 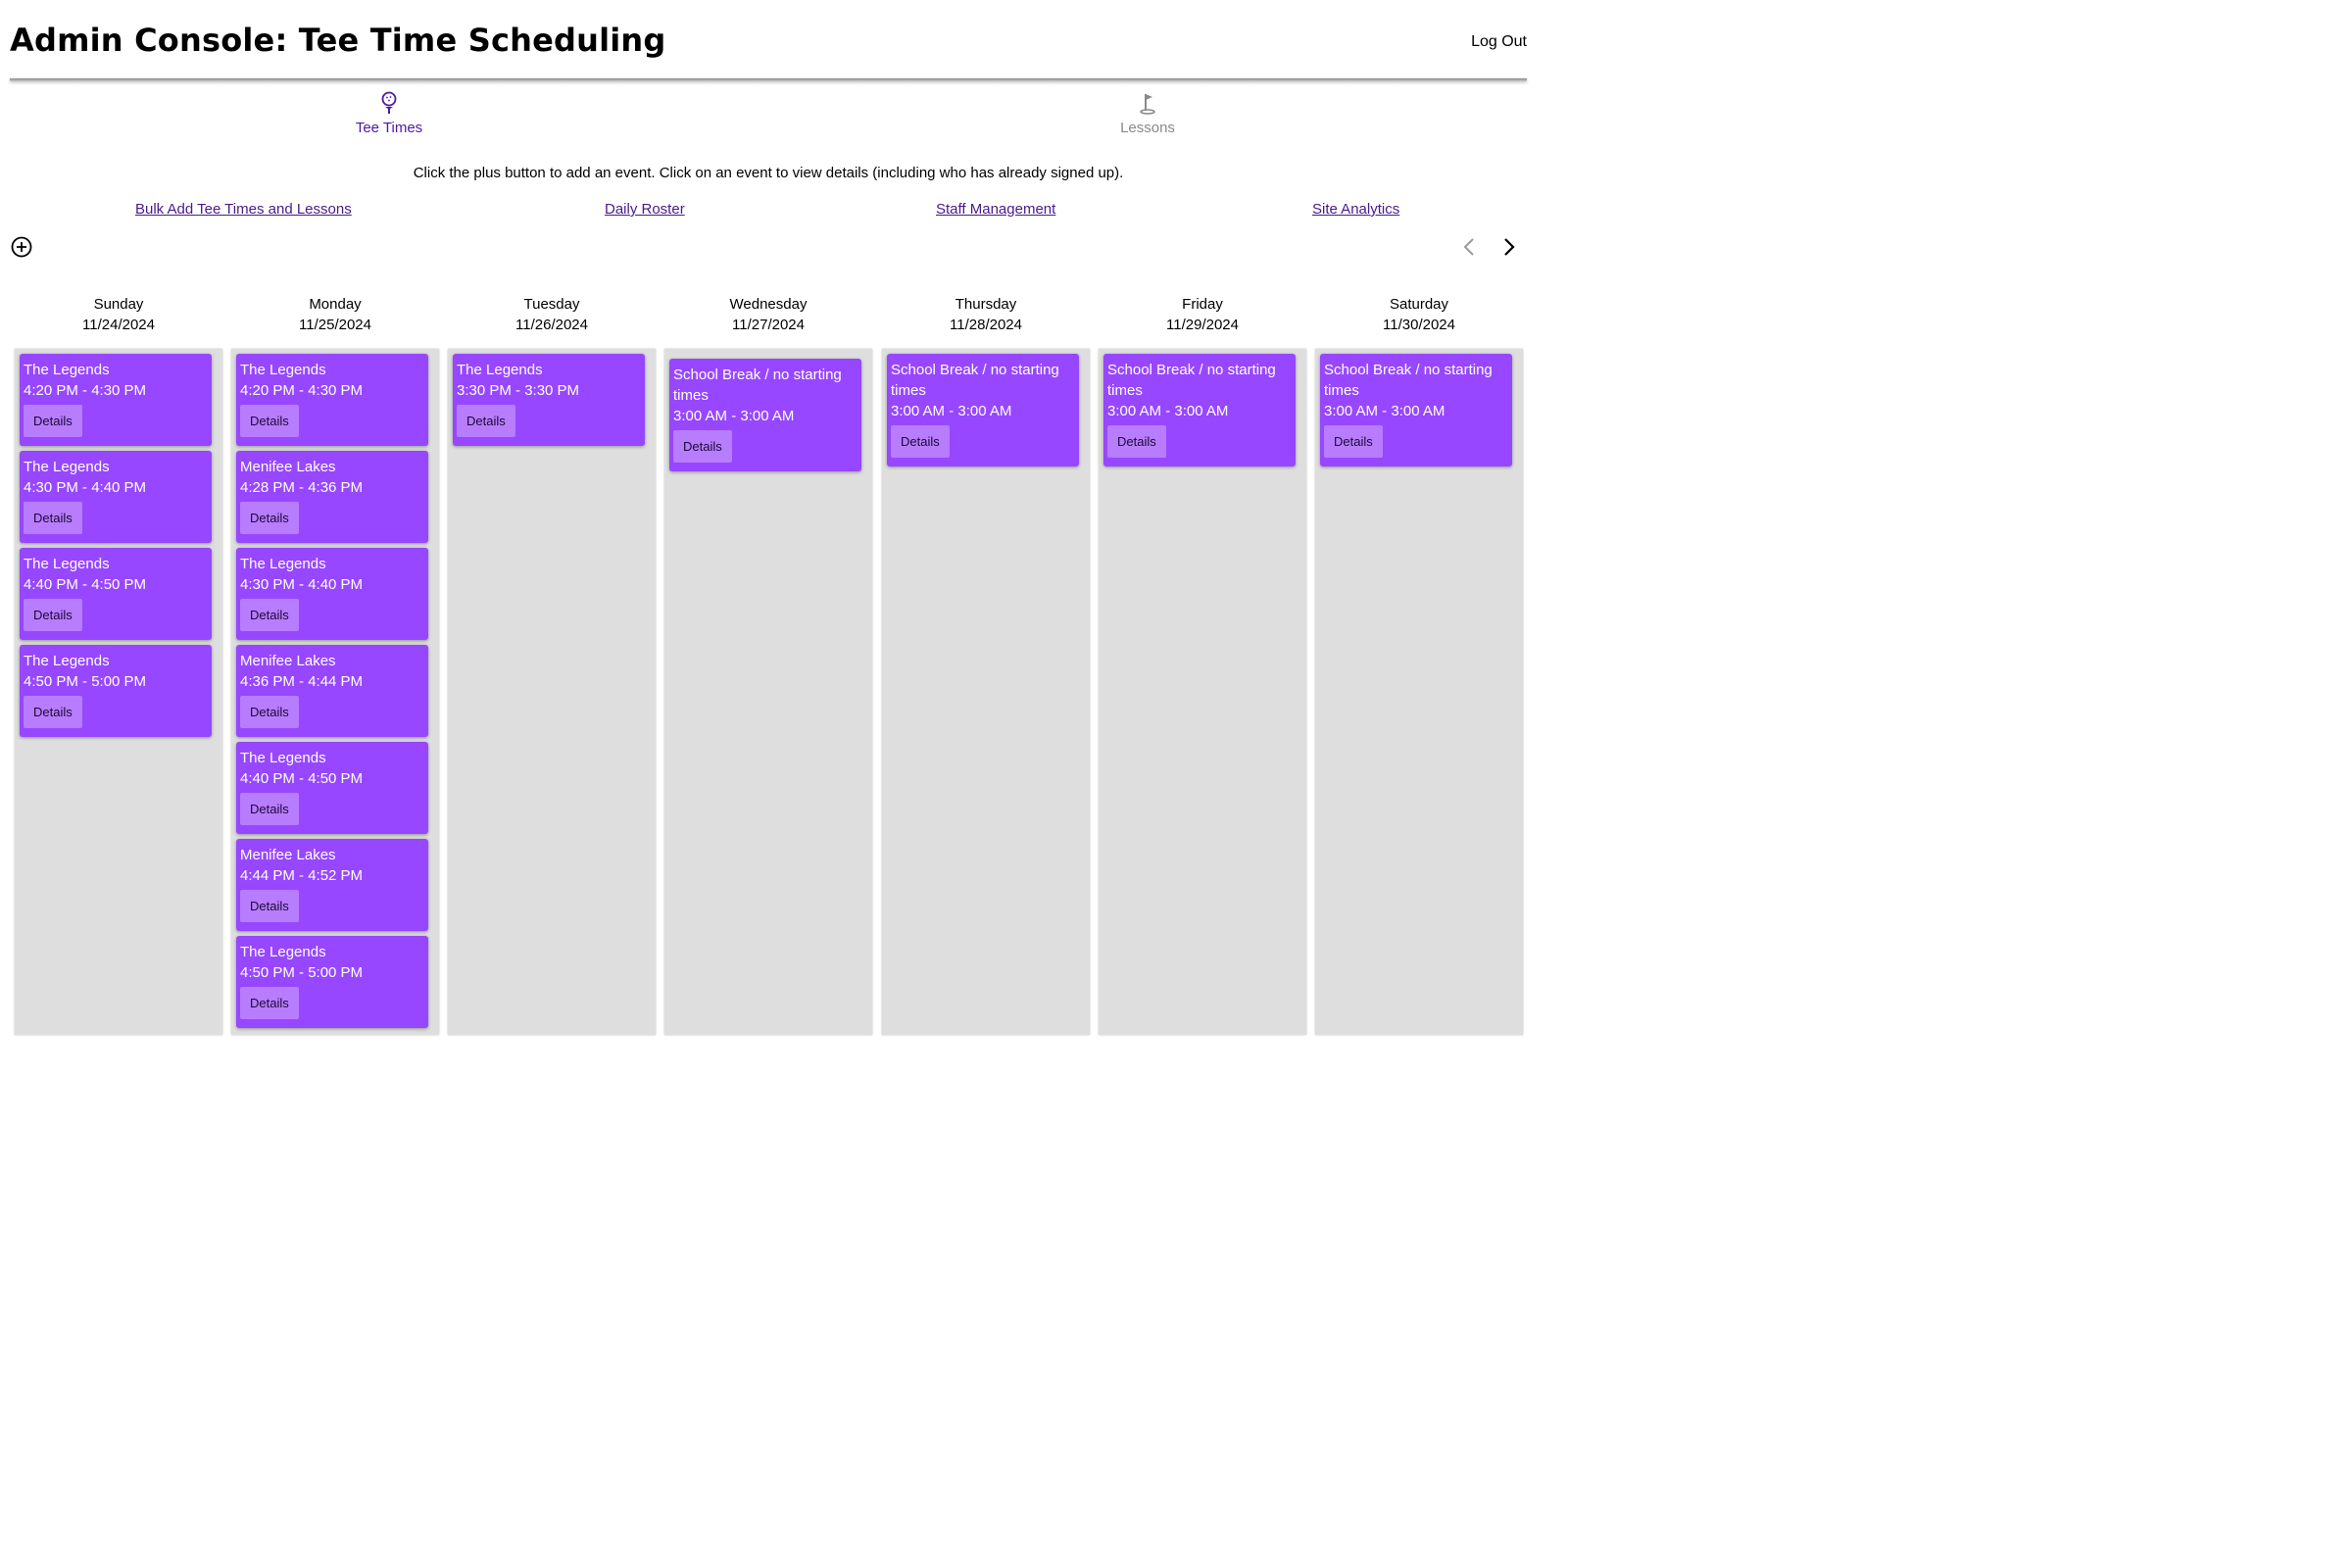 What do you see at coordinates (768, 304) in the screenshot?
I see `day-name: Wednesday` at bounding box center [768, 304].